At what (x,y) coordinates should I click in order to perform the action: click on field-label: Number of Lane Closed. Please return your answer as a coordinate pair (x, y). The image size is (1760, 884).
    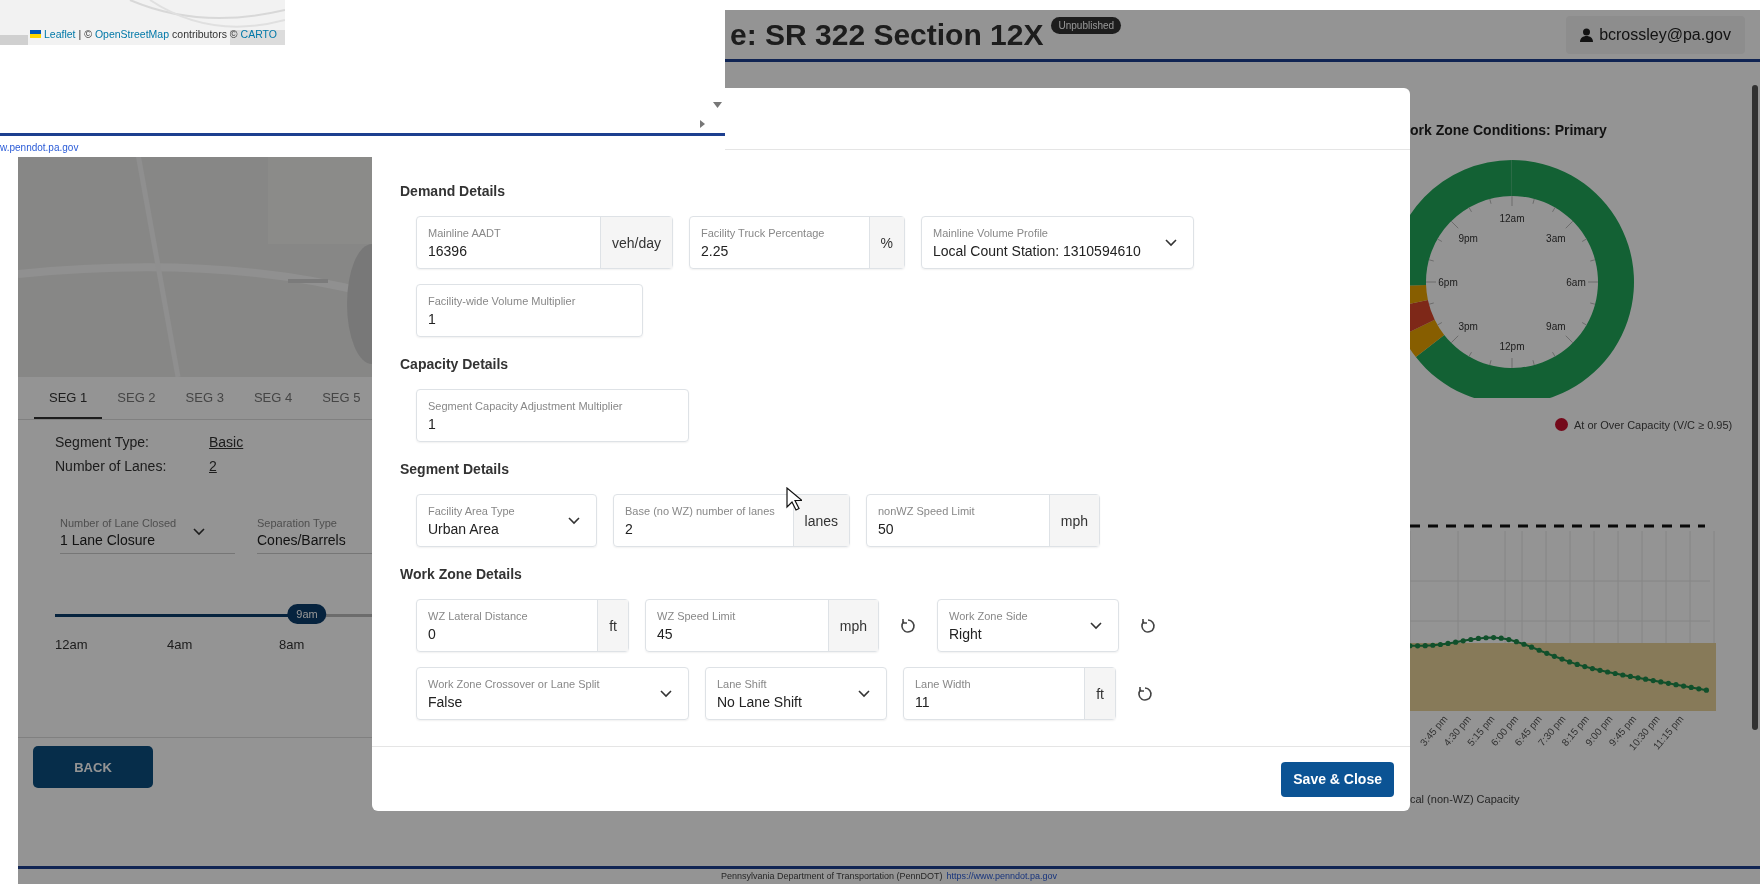
    Looking at the image, I should click on (119, 522).